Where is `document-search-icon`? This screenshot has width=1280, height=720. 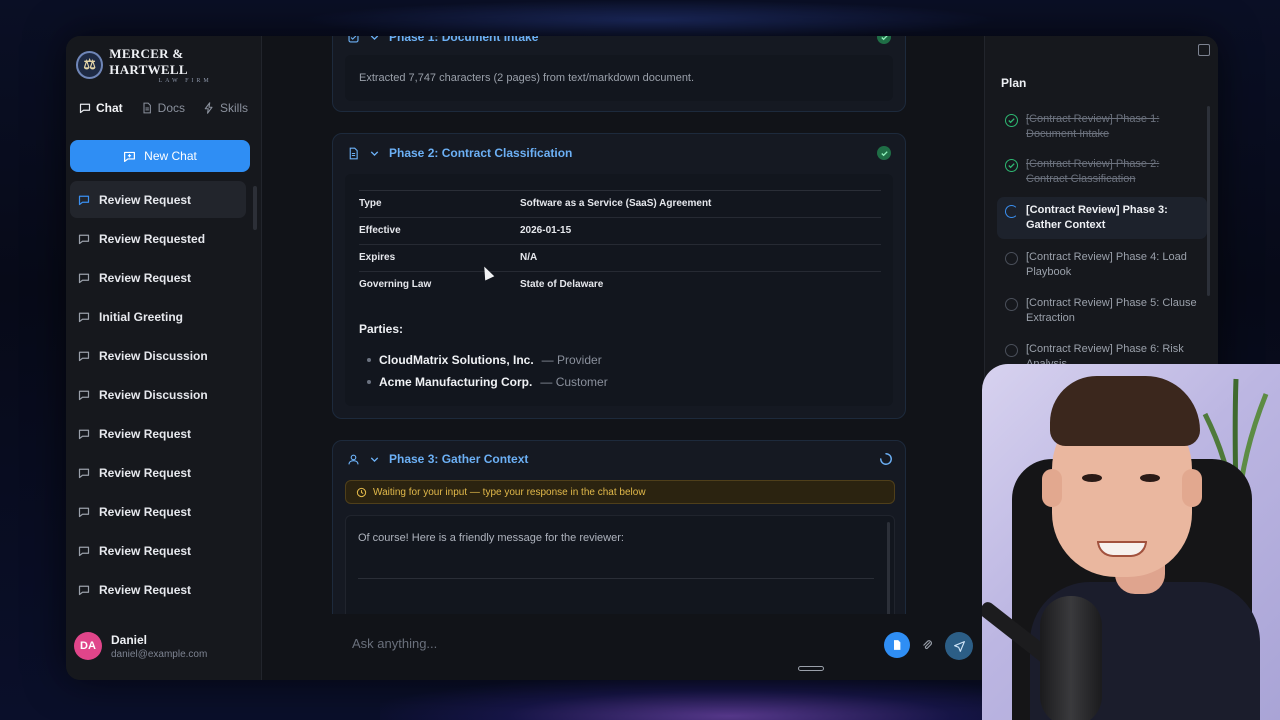
document-search-icon is located at coordinates (353, 153).